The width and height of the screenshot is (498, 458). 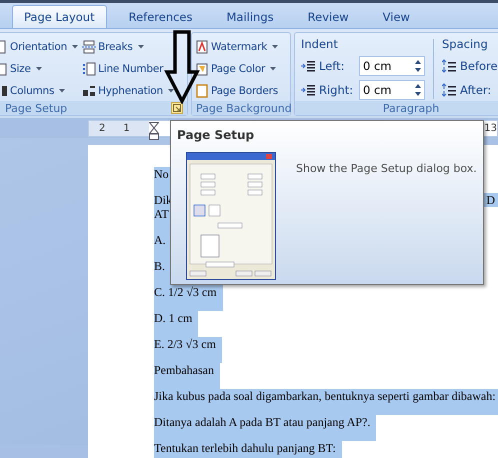 What do you see at coordinates (449, 90) in the screenshot?
I see `spacing-after-icon` at bounding box center [449, 90].